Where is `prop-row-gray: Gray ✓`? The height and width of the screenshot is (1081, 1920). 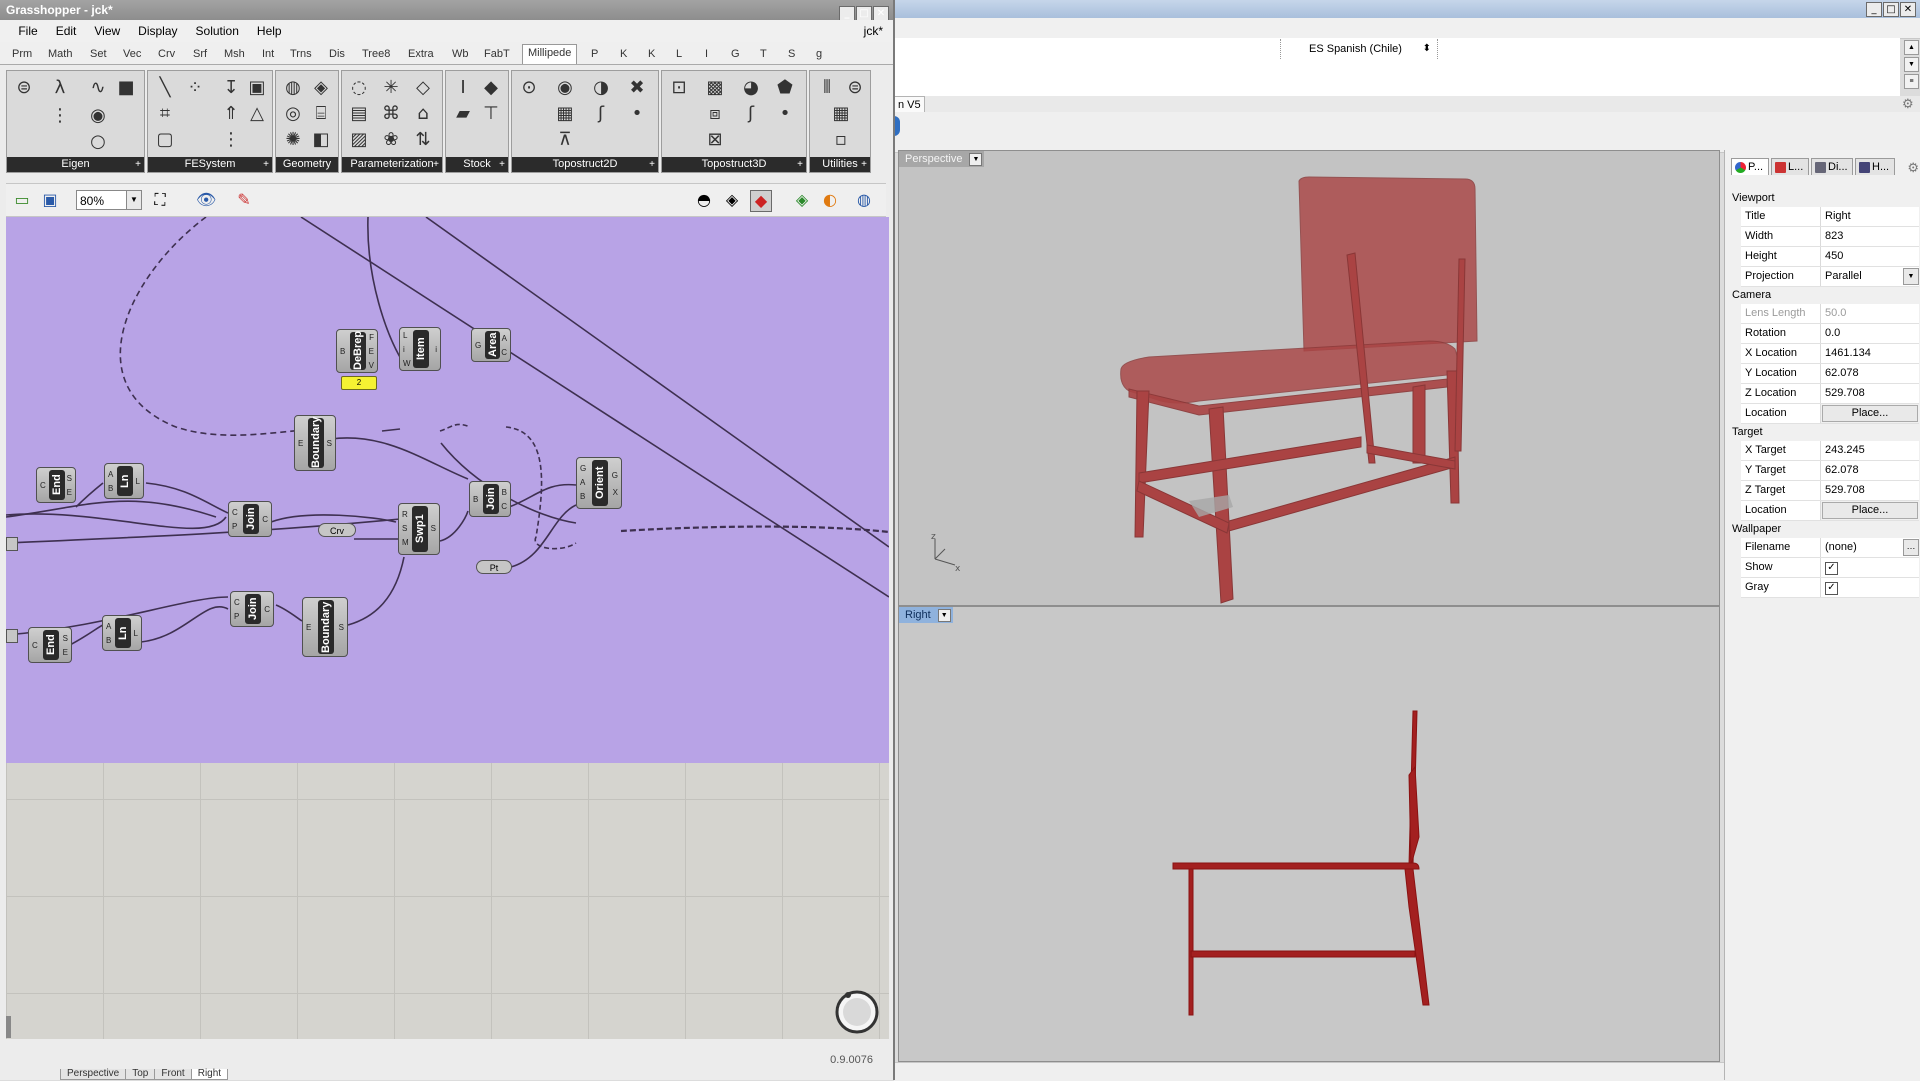
prop-row-gray: Gray ✓ is located at coordinates (1830, 588).